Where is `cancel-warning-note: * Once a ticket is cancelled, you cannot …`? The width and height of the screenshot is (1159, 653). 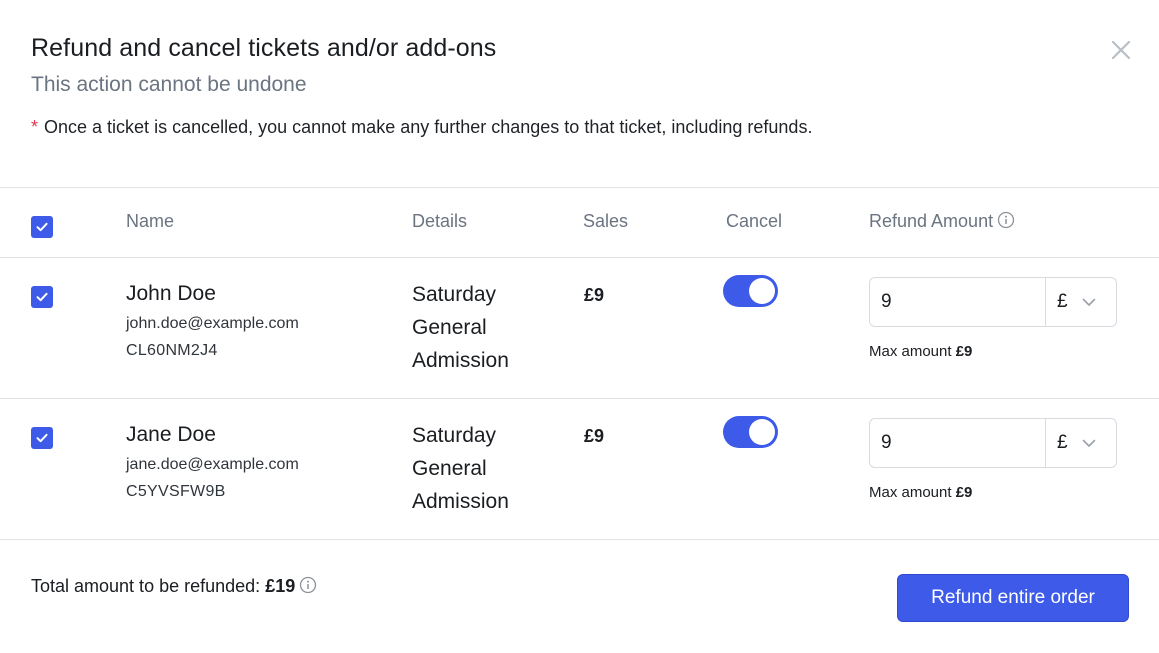
cancel-warning-note: * Once a ticket is cancelled, you cannot … is located at coordinates (421, 127).